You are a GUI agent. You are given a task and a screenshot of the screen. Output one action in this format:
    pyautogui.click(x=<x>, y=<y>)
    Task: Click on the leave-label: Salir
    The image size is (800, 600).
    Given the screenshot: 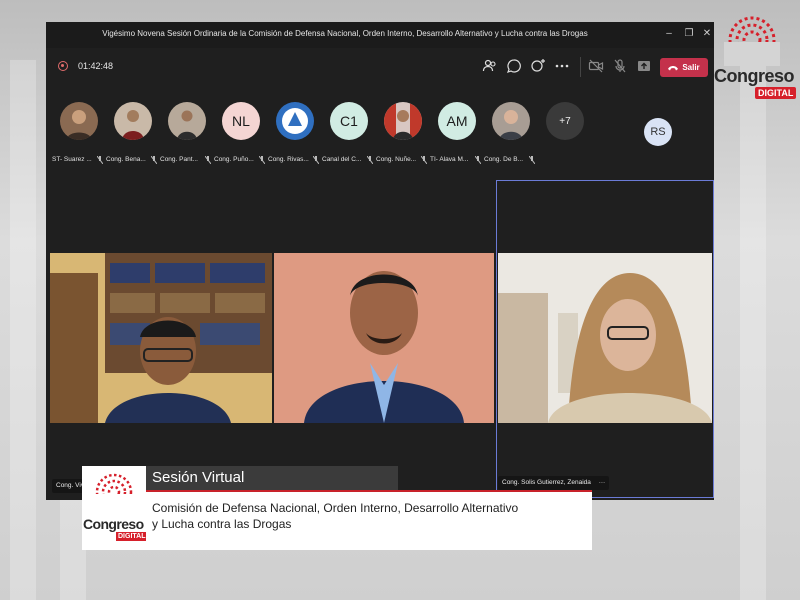 What is the action you would take?
    pyautogui.click(x=691, y=67)
    